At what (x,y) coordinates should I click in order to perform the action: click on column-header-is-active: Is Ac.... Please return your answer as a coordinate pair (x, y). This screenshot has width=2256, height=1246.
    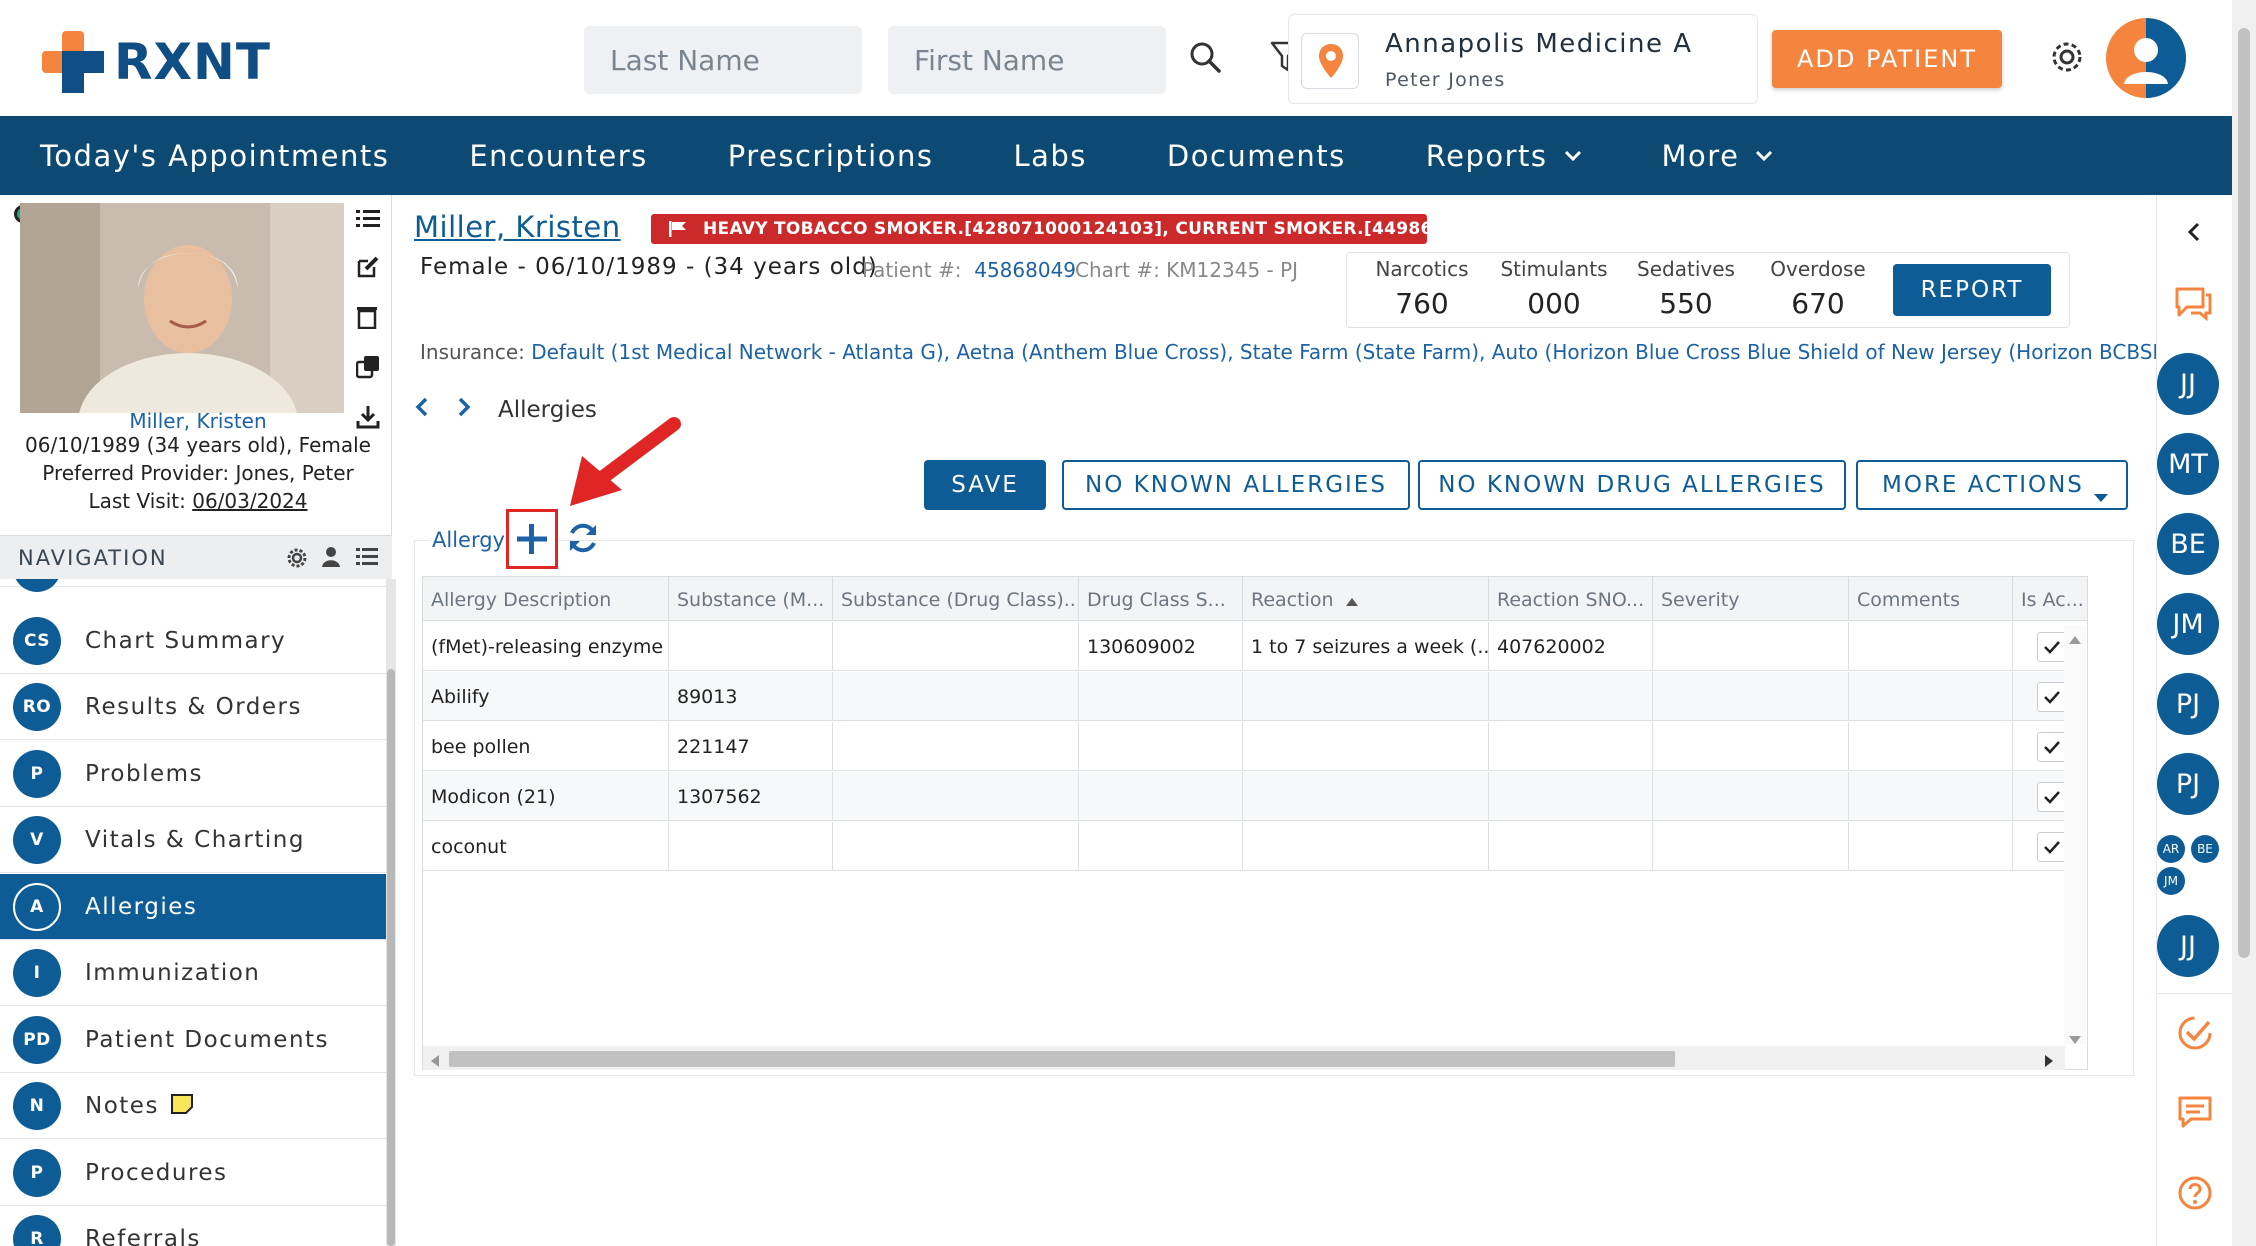
    Looking at the image, I should click on (2050, 599).